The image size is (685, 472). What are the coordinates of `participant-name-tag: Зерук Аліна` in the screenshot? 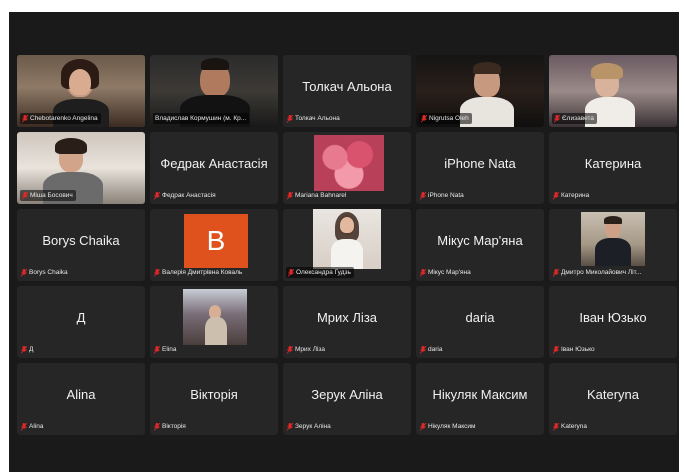 It's located at (310, 426).